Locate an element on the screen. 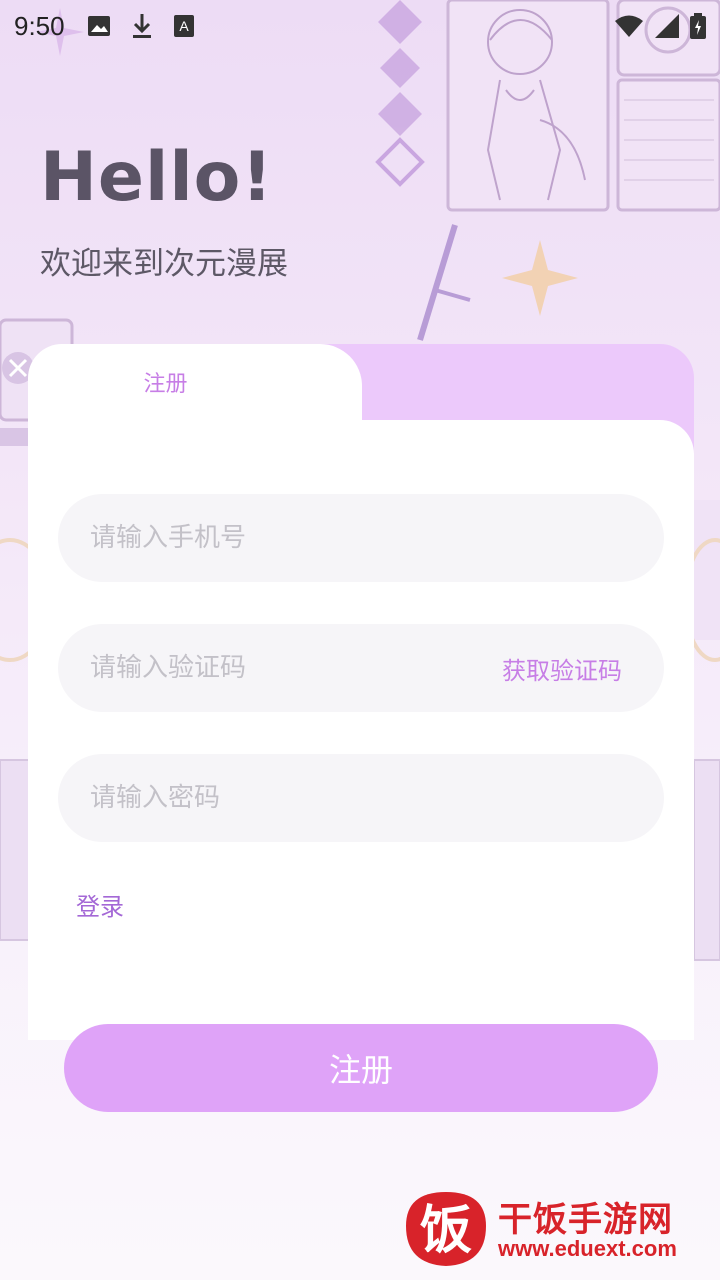 The width and height of the screenshot is (720, 1280). get-code-button: 获取验证码 is located at coordinates (562, 668).